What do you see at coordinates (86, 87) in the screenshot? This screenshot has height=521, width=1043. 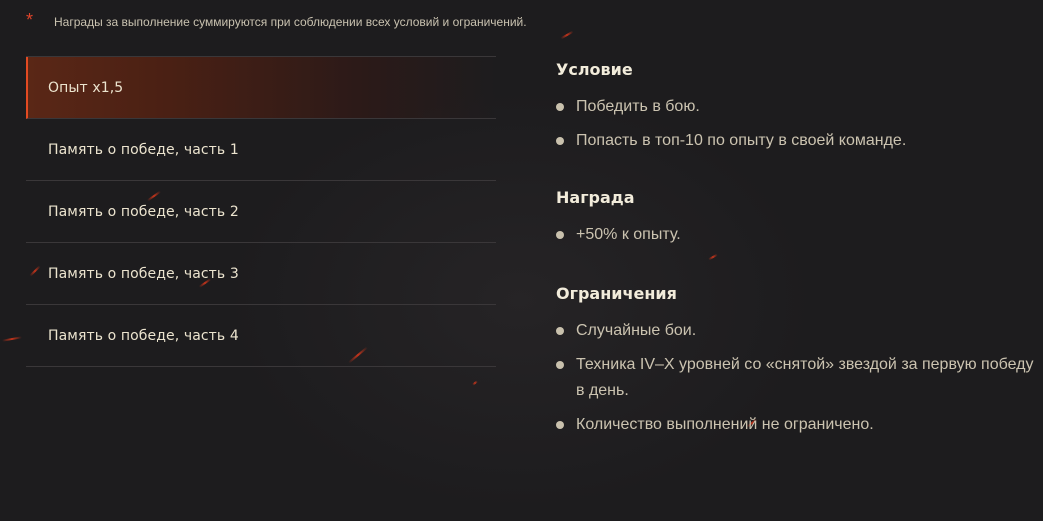 I see `task-item-label: Опыт x1,5` at bounding box center [86, 87].